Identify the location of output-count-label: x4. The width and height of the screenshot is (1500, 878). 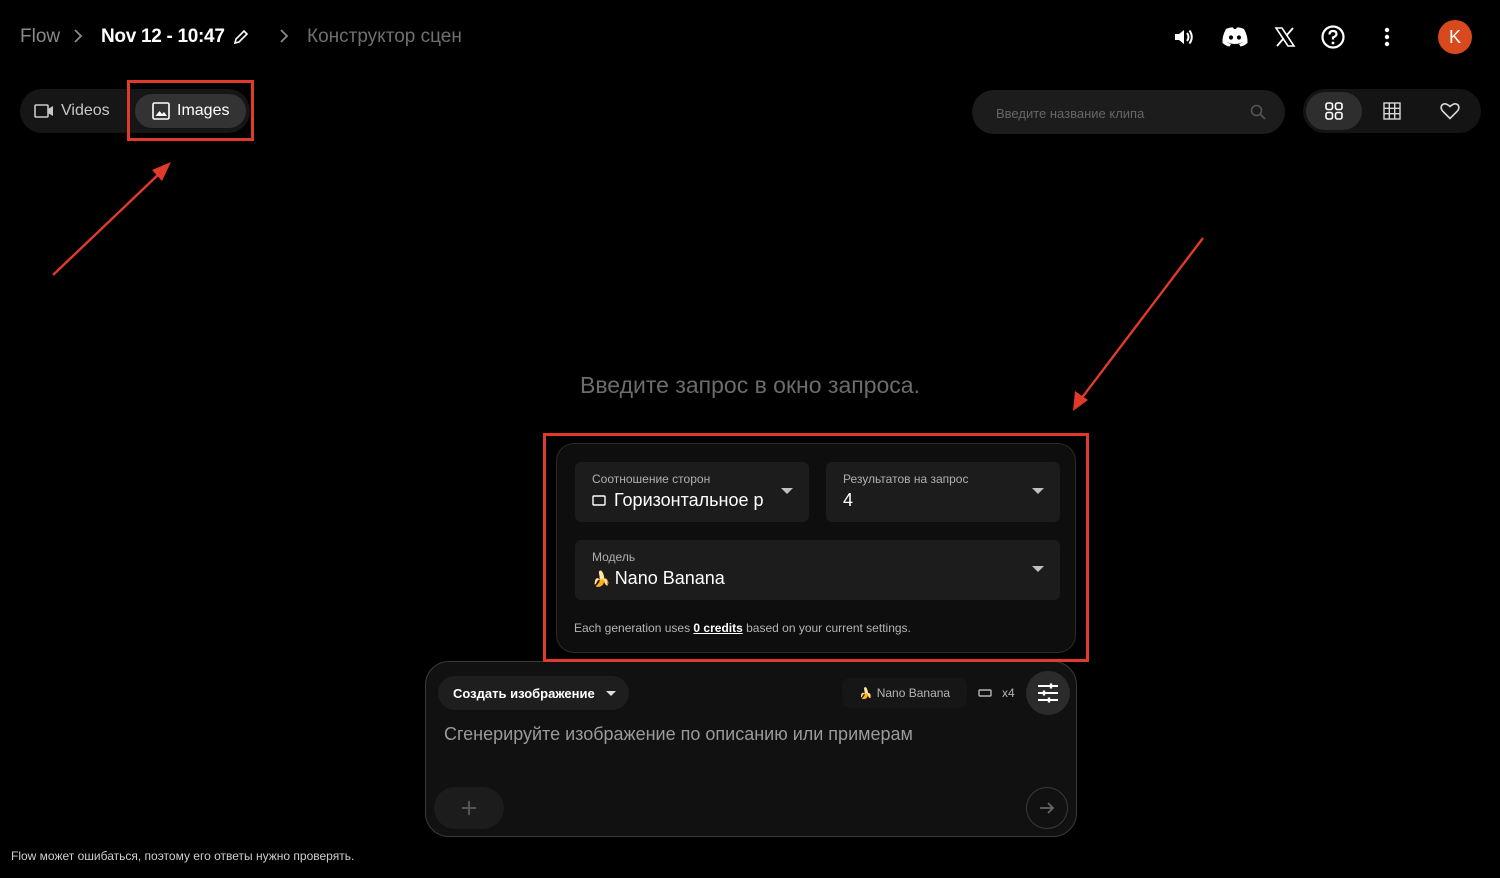
(1008, 693).